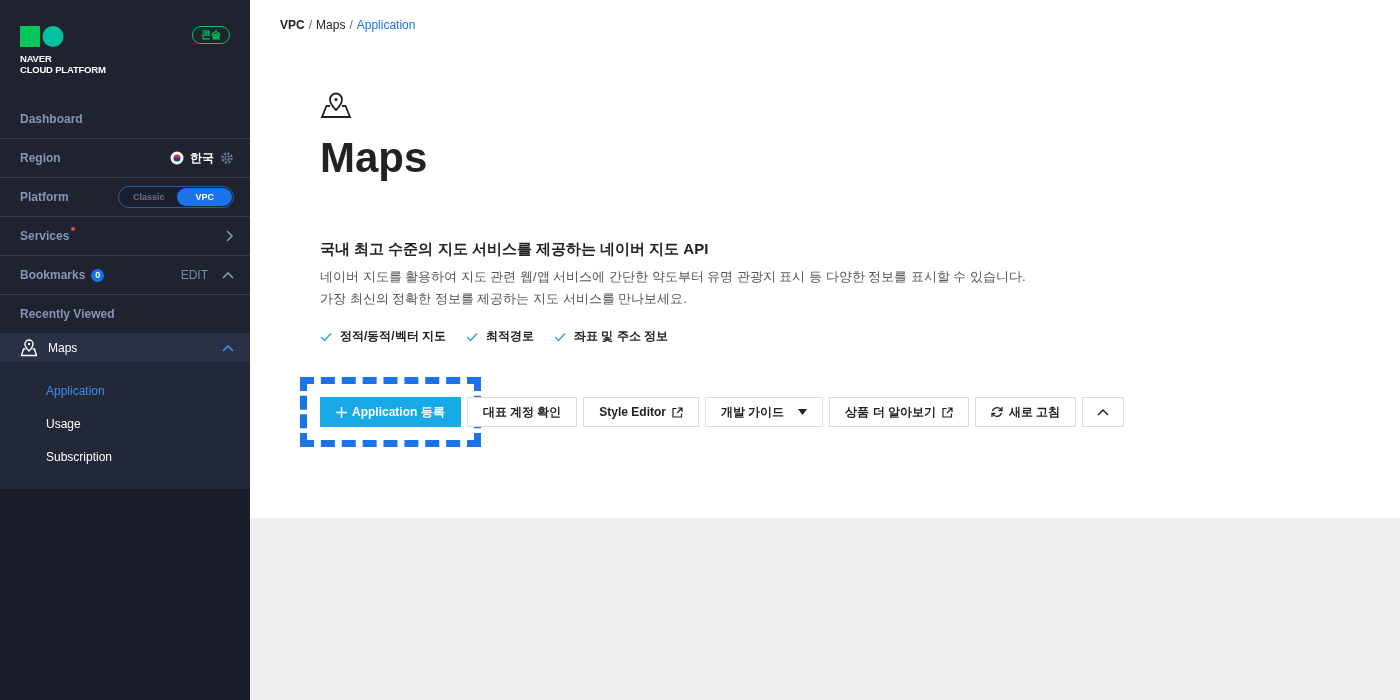  Describe the element at coordinates (341, 412) in the screenshot. I see `plus-icon` at that location.